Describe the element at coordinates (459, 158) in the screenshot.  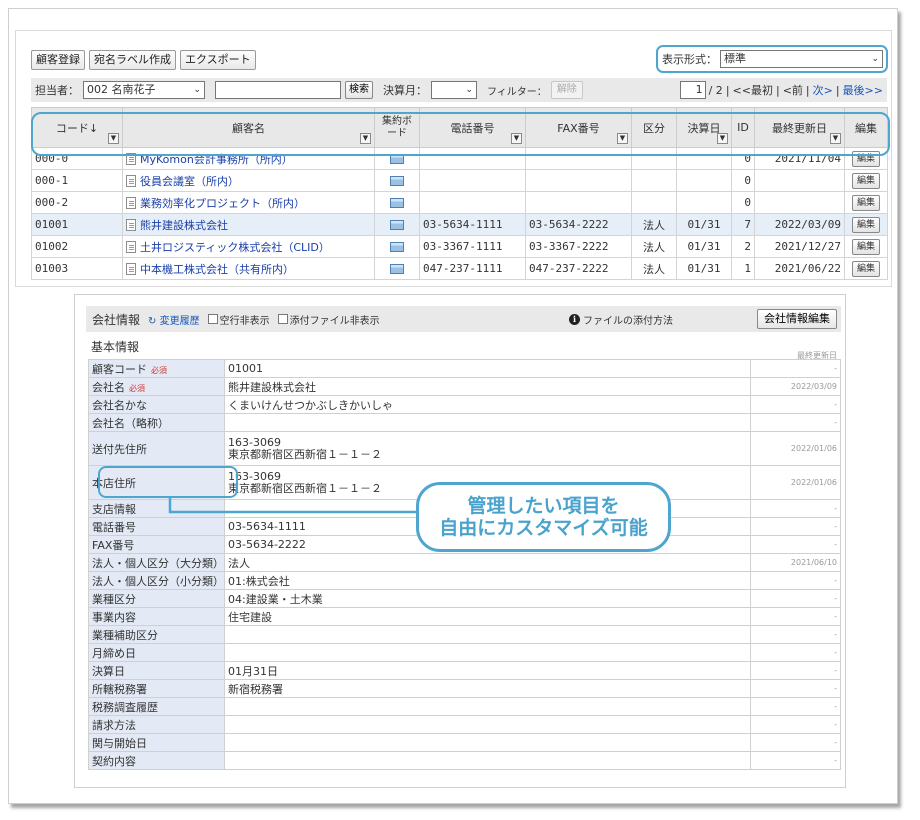
I see `table-row: 000-0 MyKomon会計事務所（所内） 0 2021/11/04 編集` at that location.